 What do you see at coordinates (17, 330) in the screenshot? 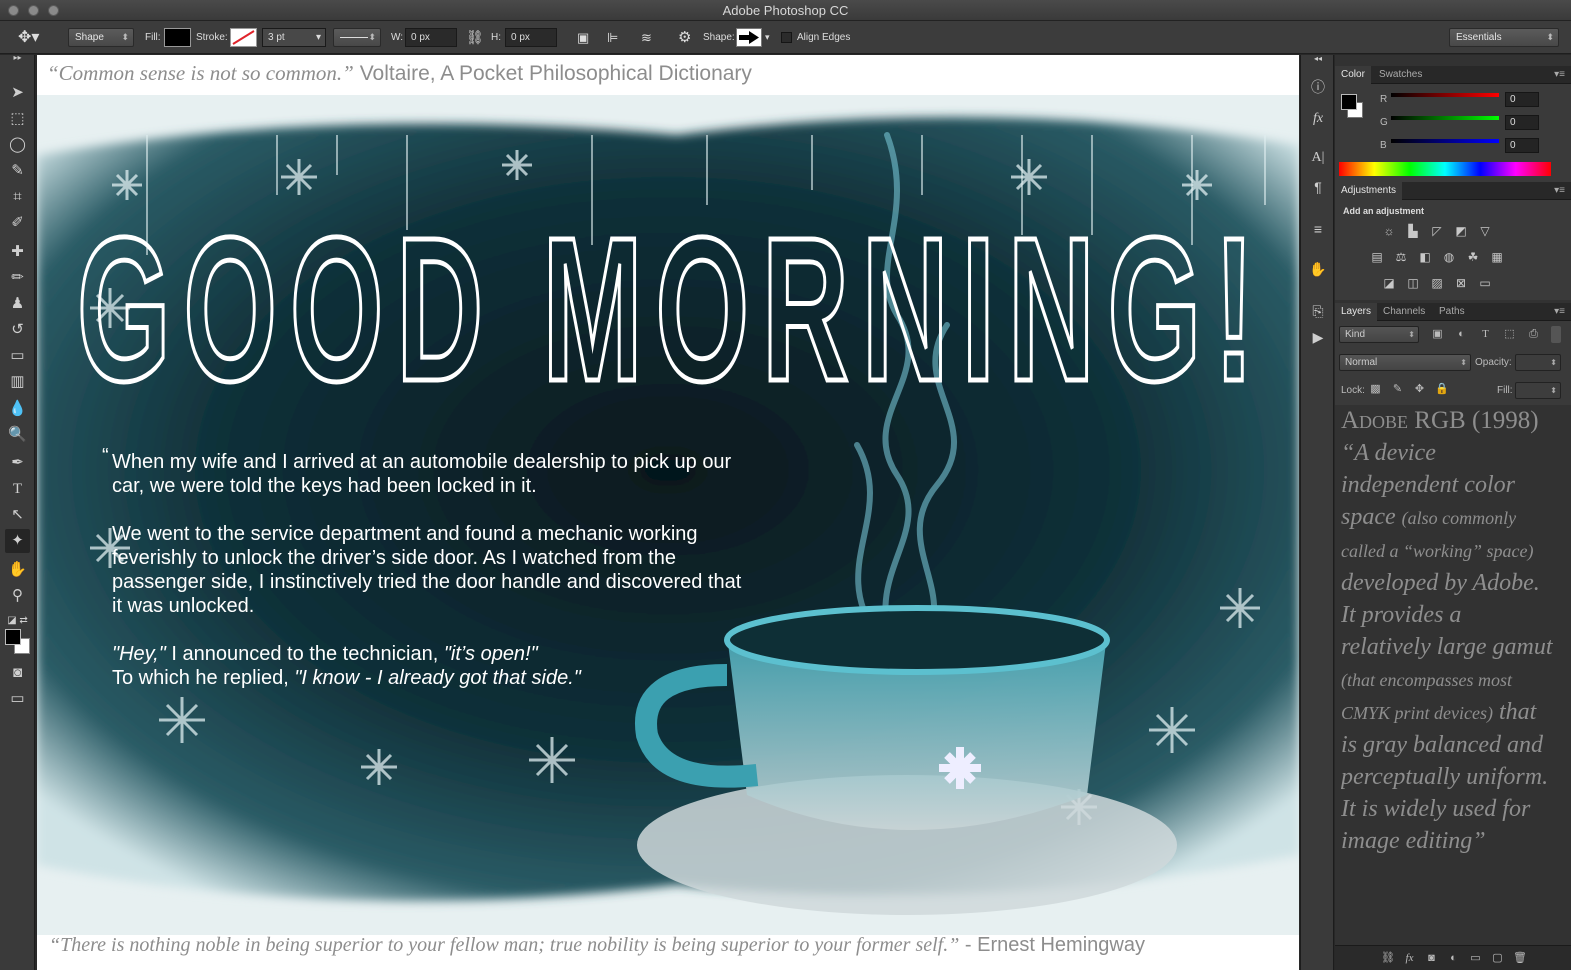
I see `history-brush-tool-icon: ↺` at bounding box center [17, 330].